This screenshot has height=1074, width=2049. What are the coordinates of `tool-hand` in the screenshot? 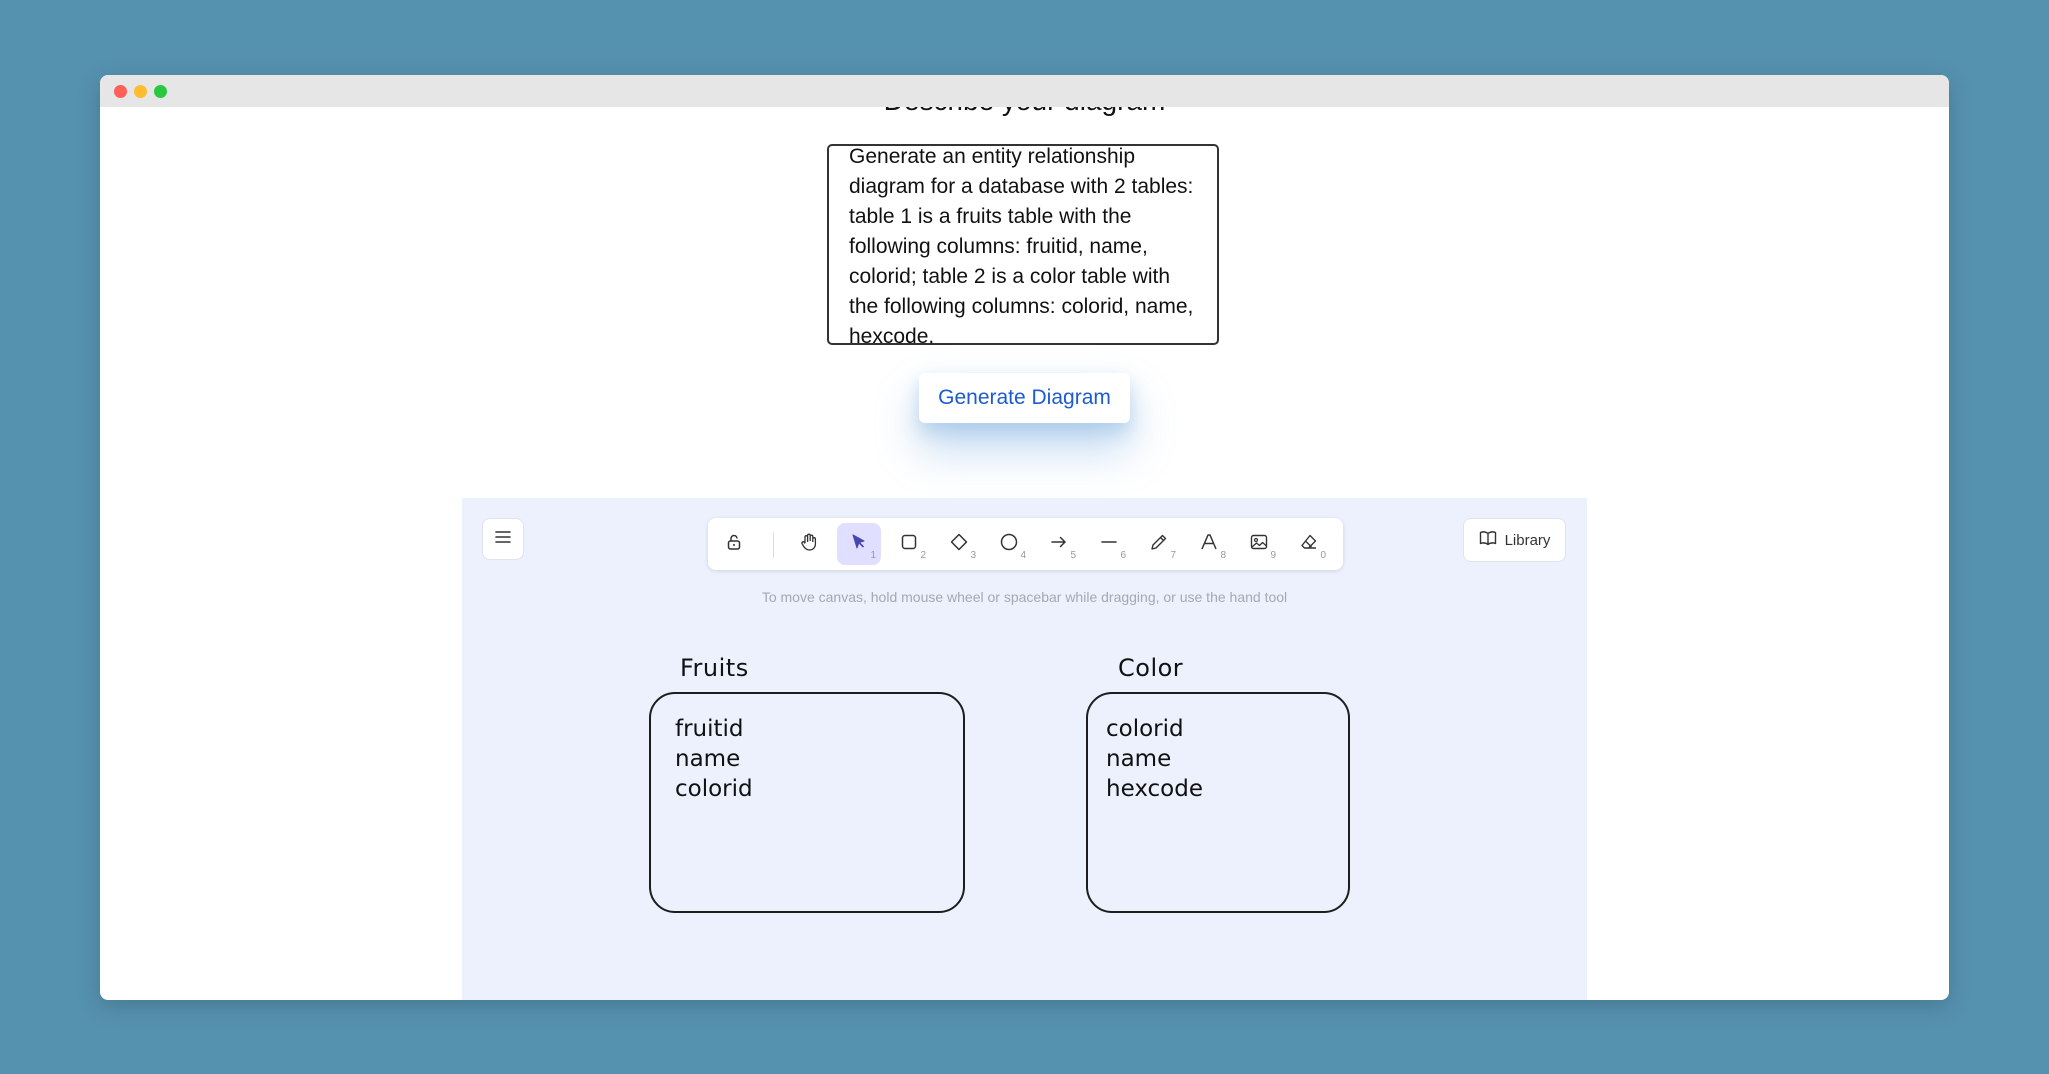 It's located at (809, 544).